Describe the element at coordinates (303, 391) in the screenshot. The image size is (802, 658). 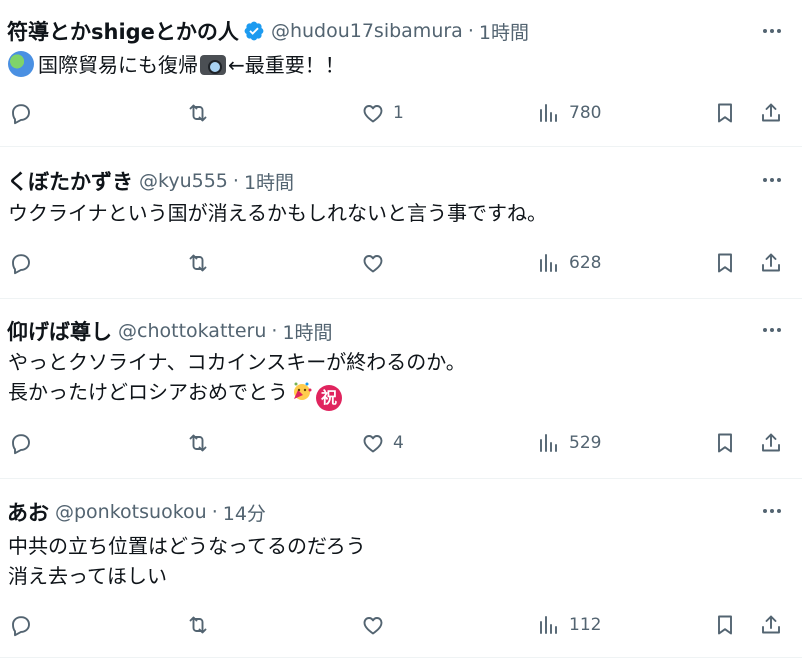
I see `party-emoji` at that location.